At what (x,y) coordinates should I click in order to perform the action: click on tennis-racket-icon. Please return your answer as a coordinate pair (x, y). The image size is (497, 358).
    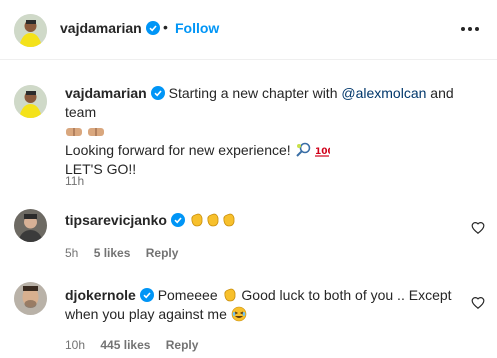
    Looking at the image, I should click on (302, 149).